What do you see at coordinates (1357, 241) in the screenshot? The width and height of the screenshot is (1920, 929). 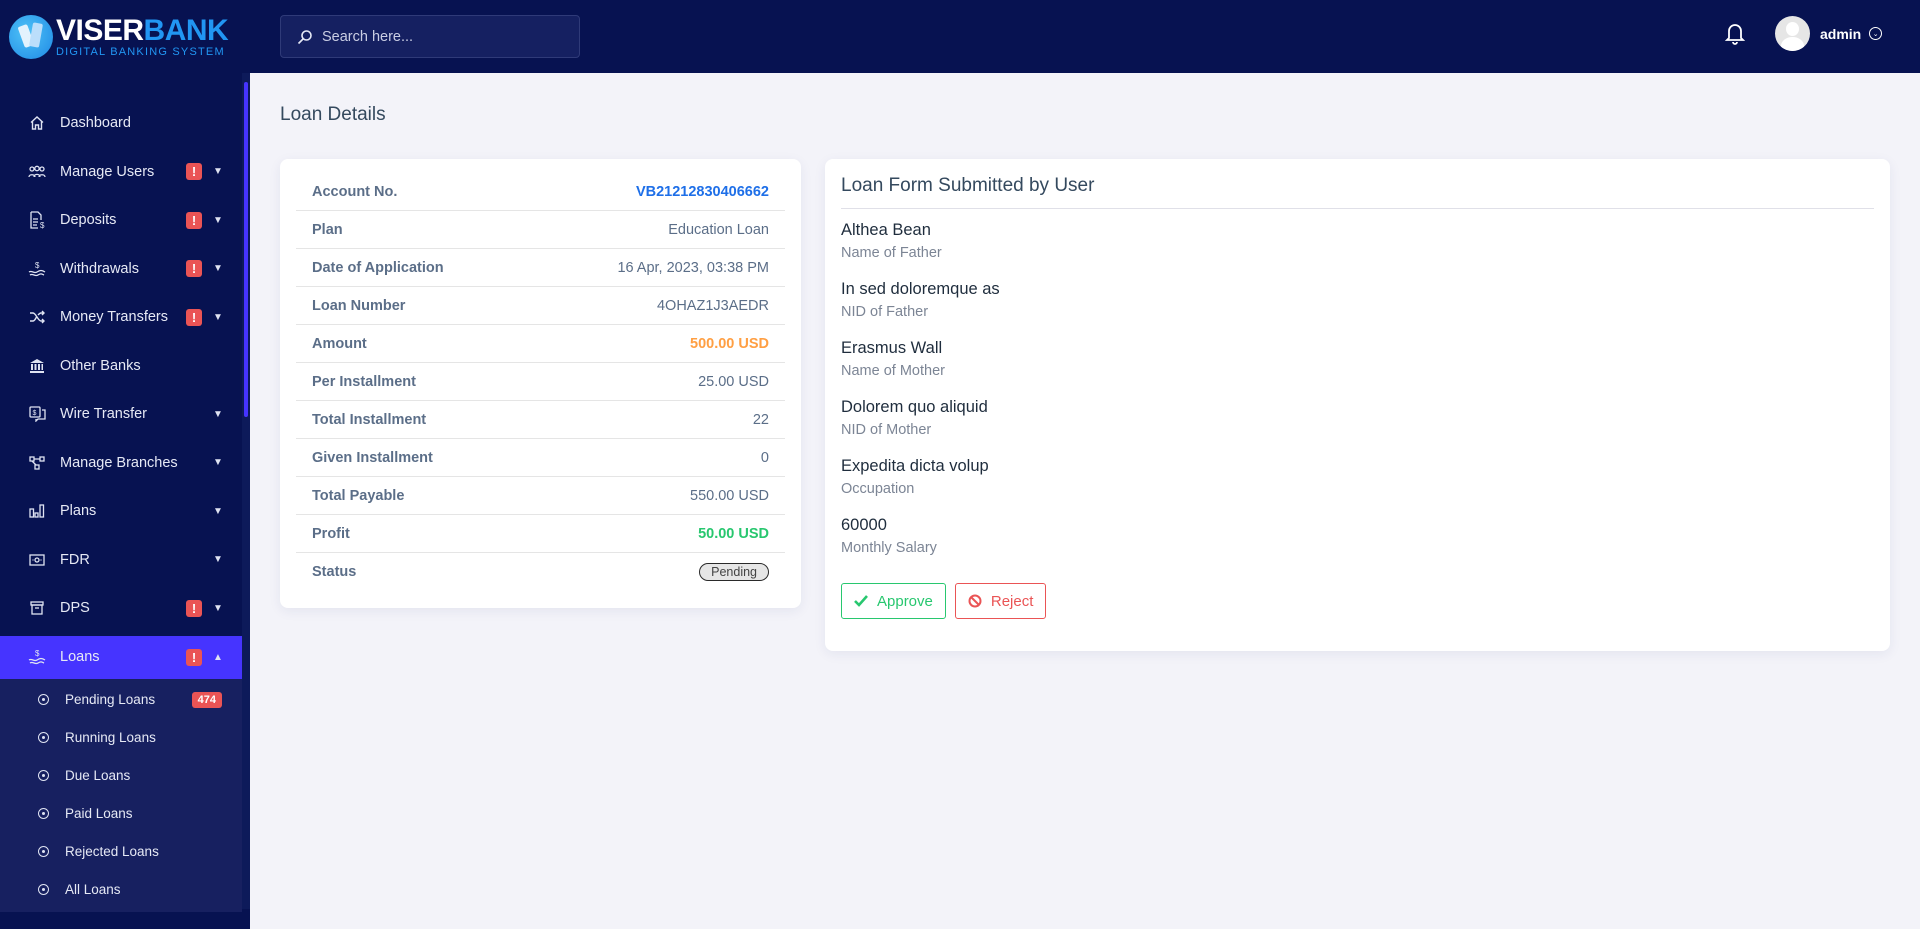 I see `form-field-father-name: Althea Bean Name of Father` at bounding box center [1357, 241].